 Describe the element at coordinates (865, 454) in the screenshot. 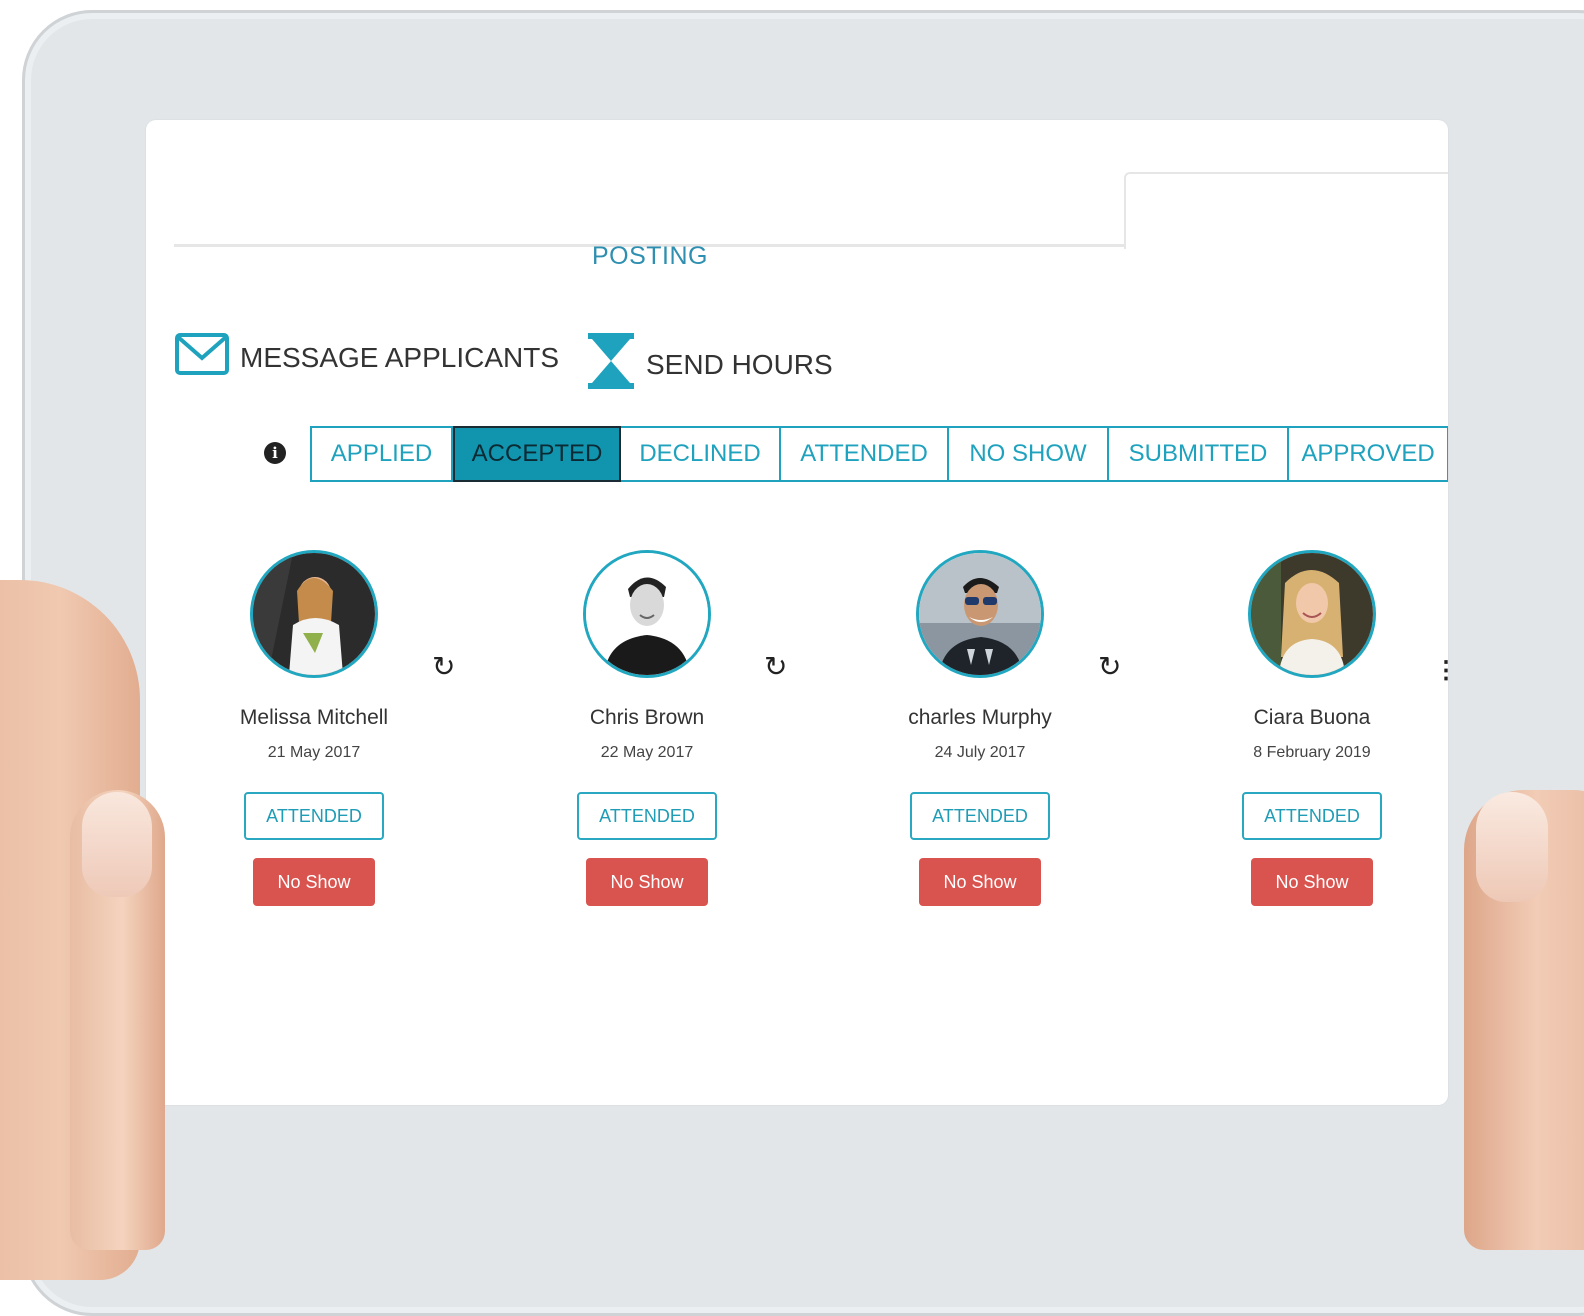

I see `tab-attended: ATTENDED` at that location.